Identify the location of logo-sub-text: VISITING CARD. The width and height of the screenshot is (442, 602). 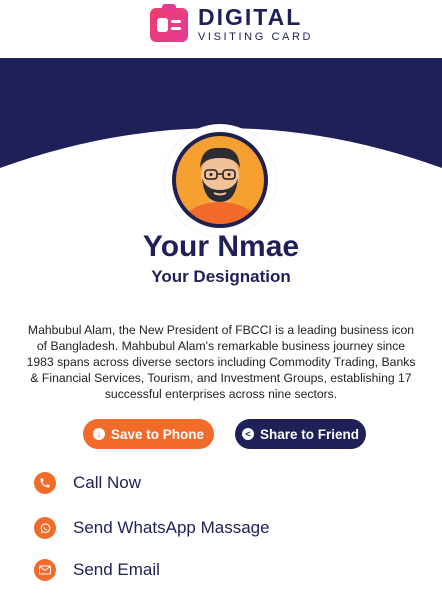
(256, 37).